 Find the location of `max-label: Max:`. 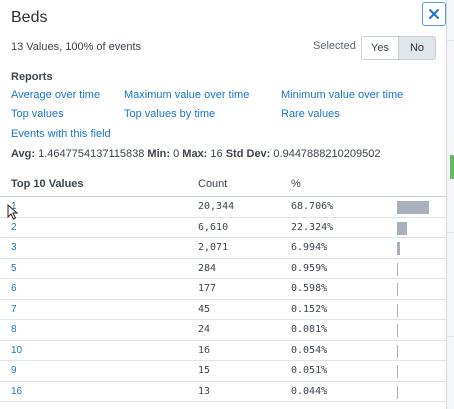

max-label: Max: is located at coordinates (195, 154).